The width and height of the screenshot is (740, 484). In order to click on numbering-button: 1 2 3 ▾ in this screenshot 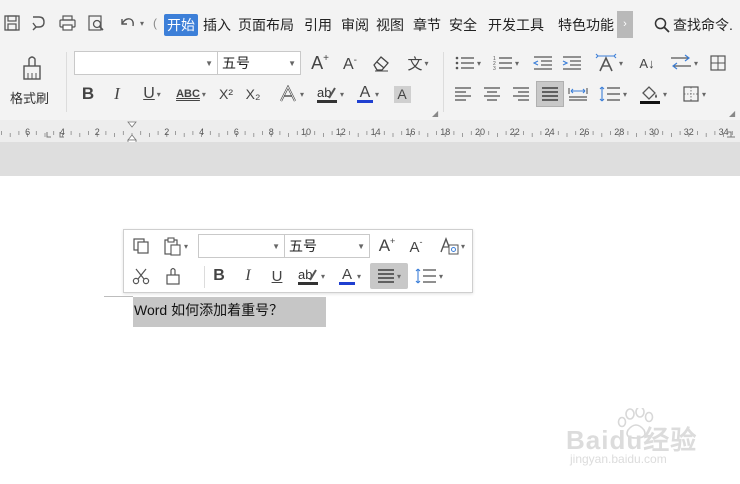, I will do `click(506, 63)`.